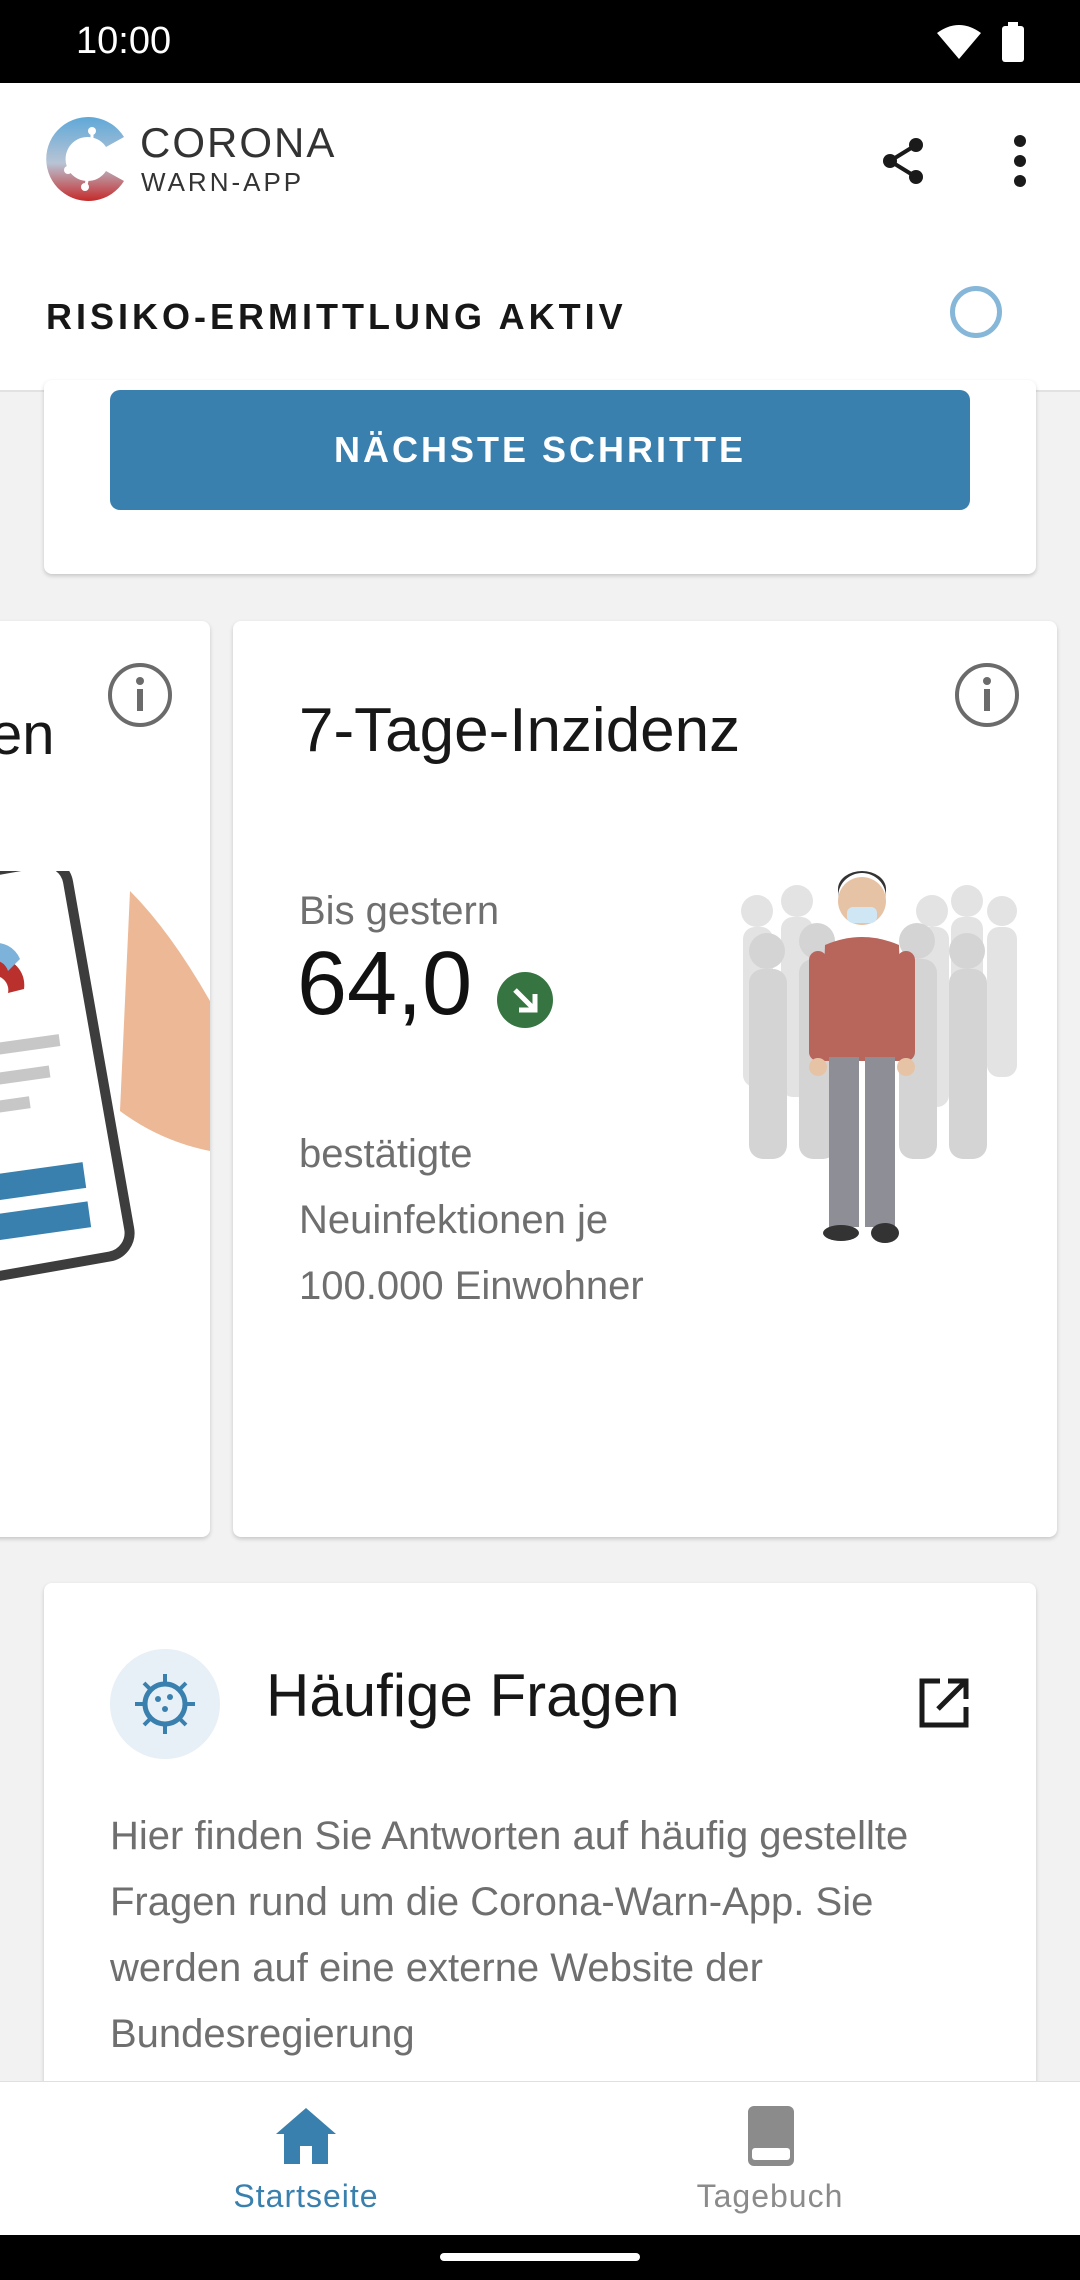 The width and height of the screenshot is (1080, 2280). What do you see at coordinates (399, 911) in the screenshot?
I see `incidence-subtitle: Bis gestern` at bounding box center [399, 911].